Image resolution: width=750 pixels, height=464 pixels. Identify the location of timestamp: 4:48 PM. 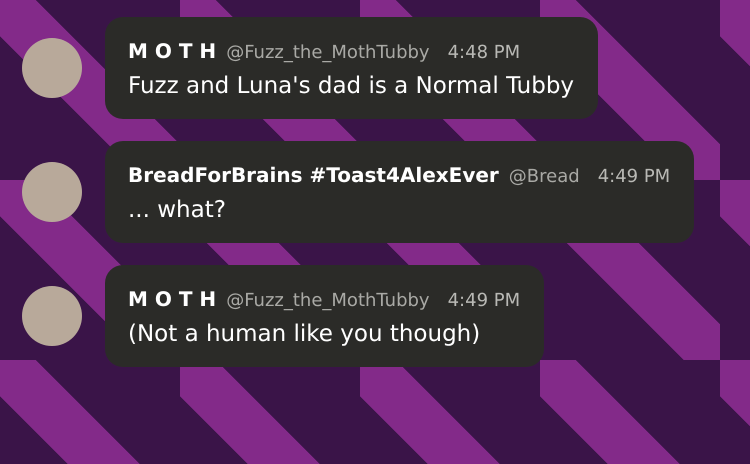
(484, 52).